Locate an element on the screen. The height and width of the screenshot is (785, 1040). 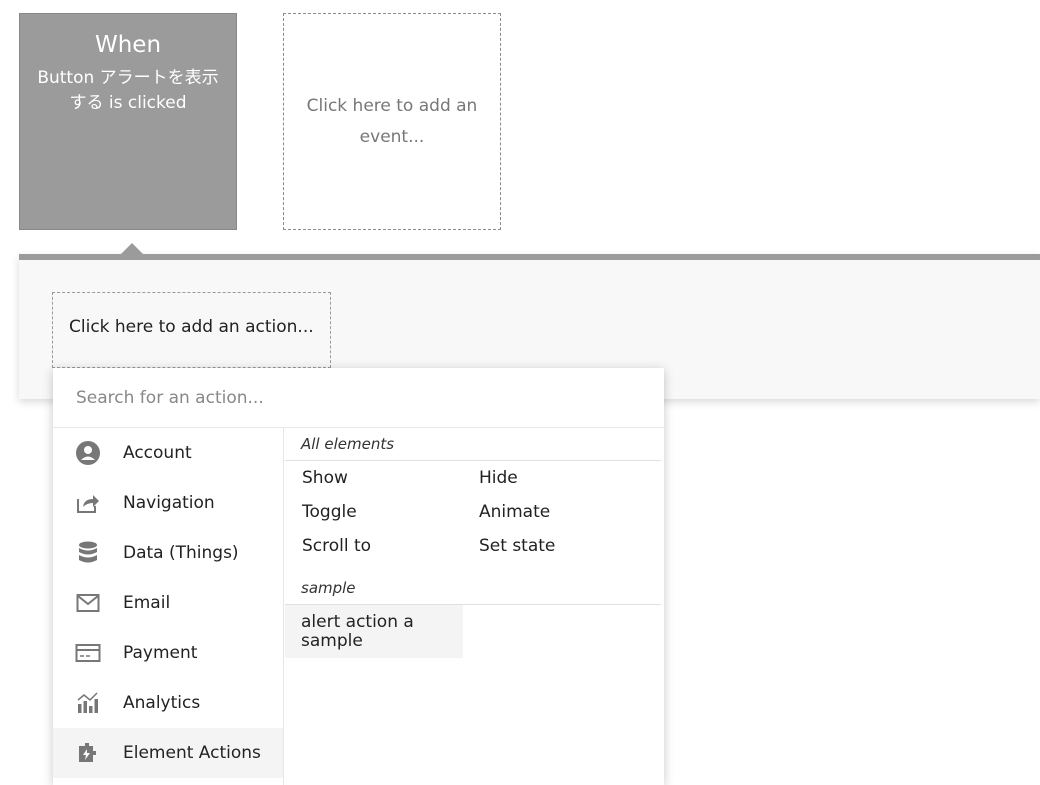
category-label: Email is located at coordinates (147, 603).